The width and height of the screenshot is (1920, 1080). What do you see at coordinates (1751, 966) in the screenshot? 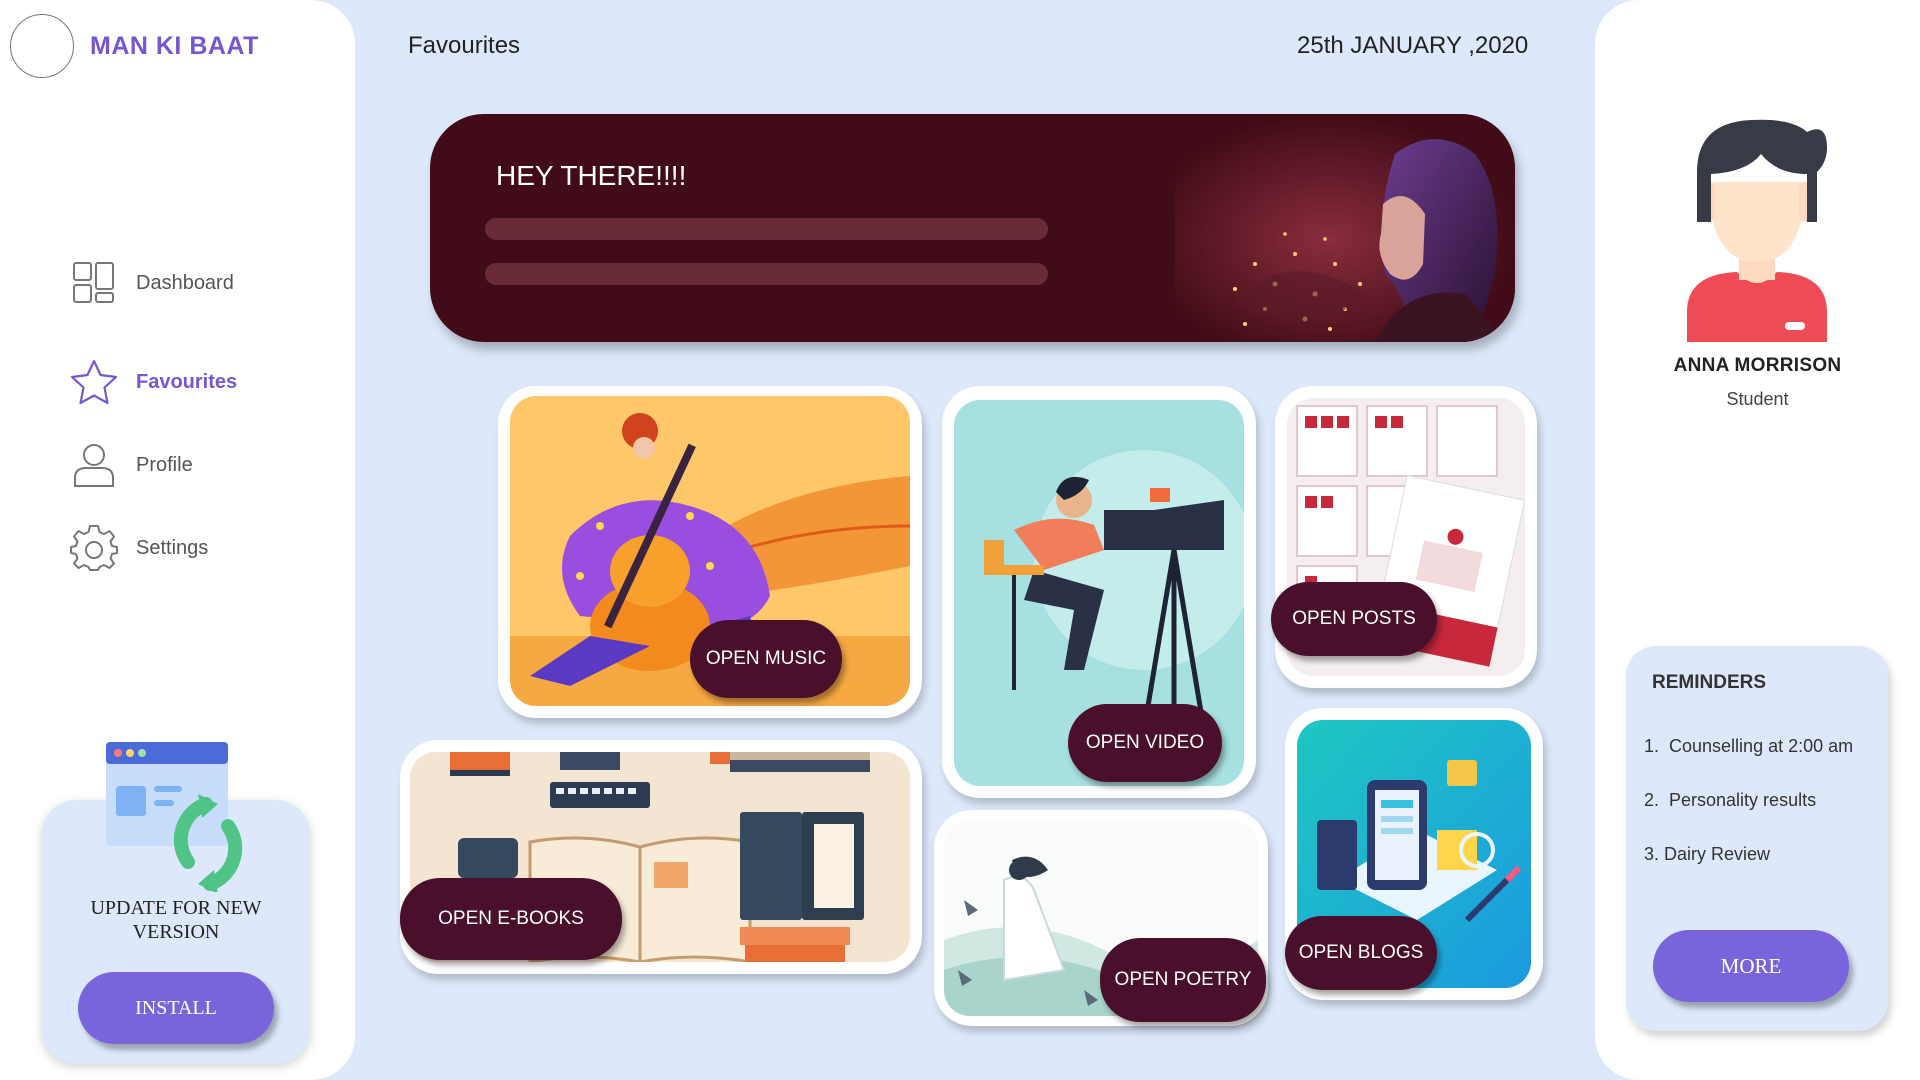
I see `more-button: MORE` at bounding box center [1751, 966].